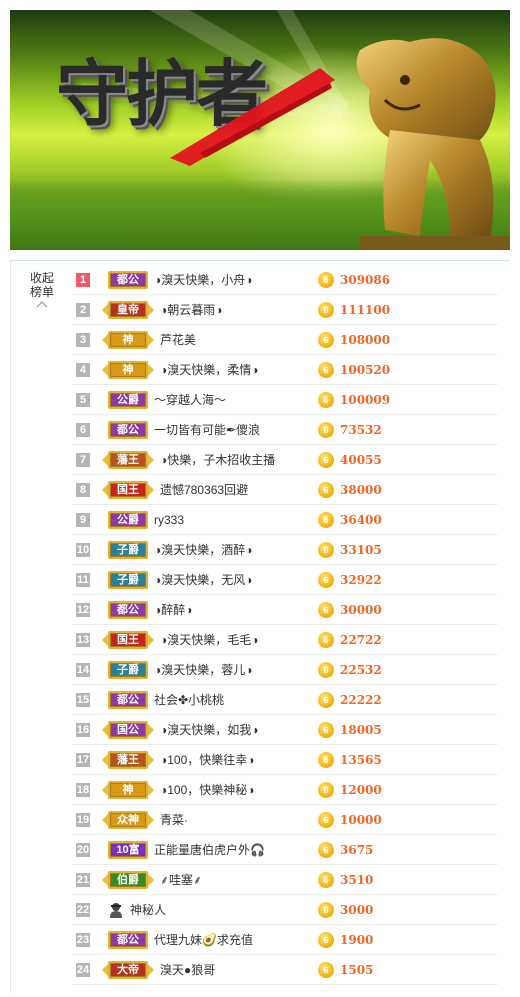 The height and width of the screenshot is (997, 520). What do you see at coordinates (174, 820) in the screenshot?
I see `user-name: 青菜·` at bounding box center [174, 820].